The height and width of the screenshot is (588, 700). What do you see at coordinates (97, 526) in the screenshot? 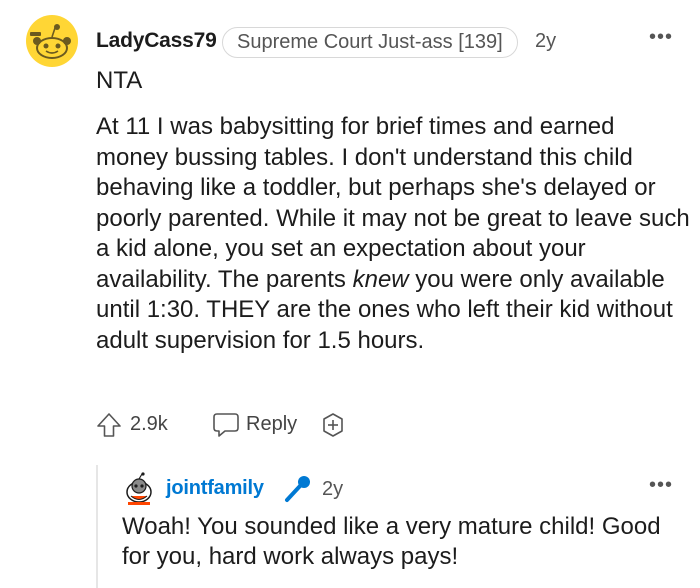
I see `thread-line` at bounding box center [97, 526].